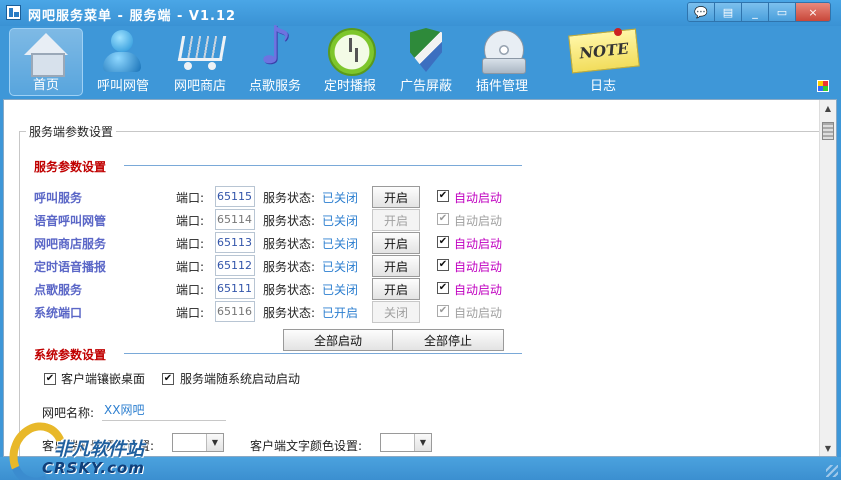 The width and height of the screenshot is (841, 480). What do you see at coordinates (45, 85) in the screenshot?
I see `toolbar-label: 首页` at bounding box center [45, 85].